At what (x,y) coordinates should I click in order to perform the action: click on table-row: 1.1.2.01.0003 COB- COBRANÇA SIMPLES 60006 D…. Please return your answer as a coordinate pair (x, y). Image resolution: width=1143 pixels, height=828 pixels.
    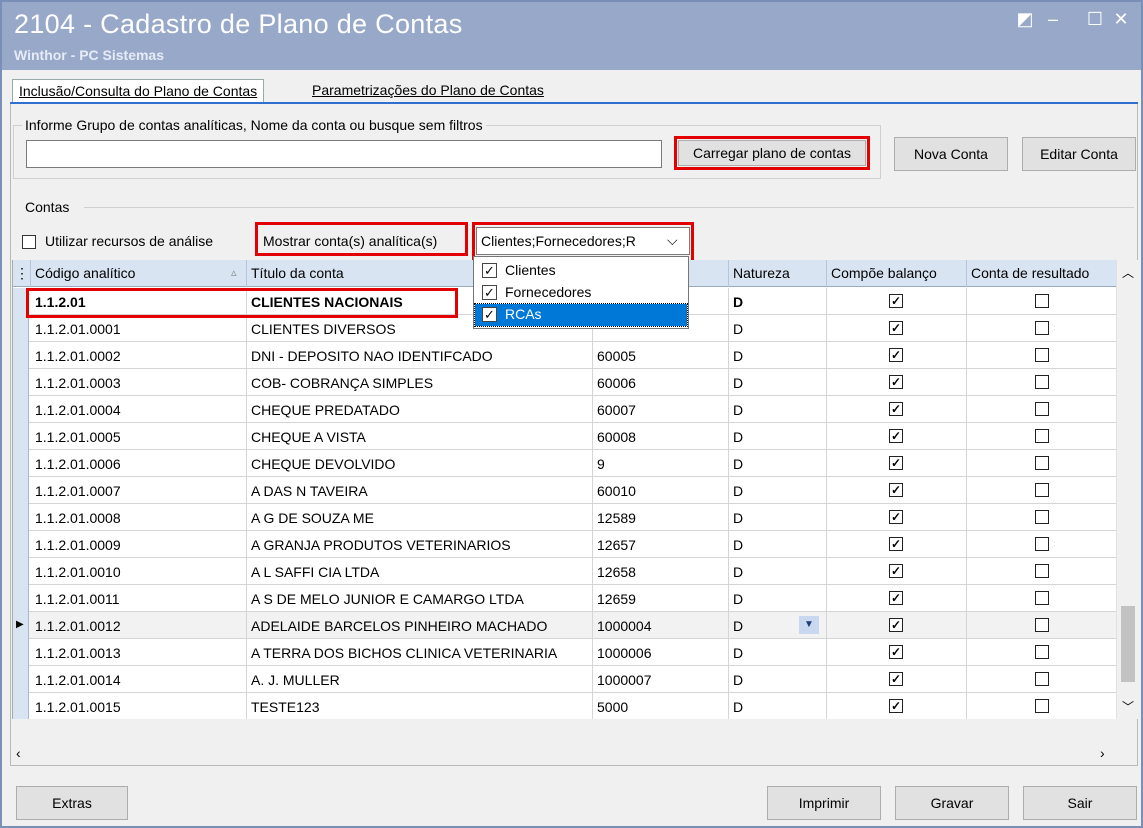
    Looking at the image, I should click on (564, 382).